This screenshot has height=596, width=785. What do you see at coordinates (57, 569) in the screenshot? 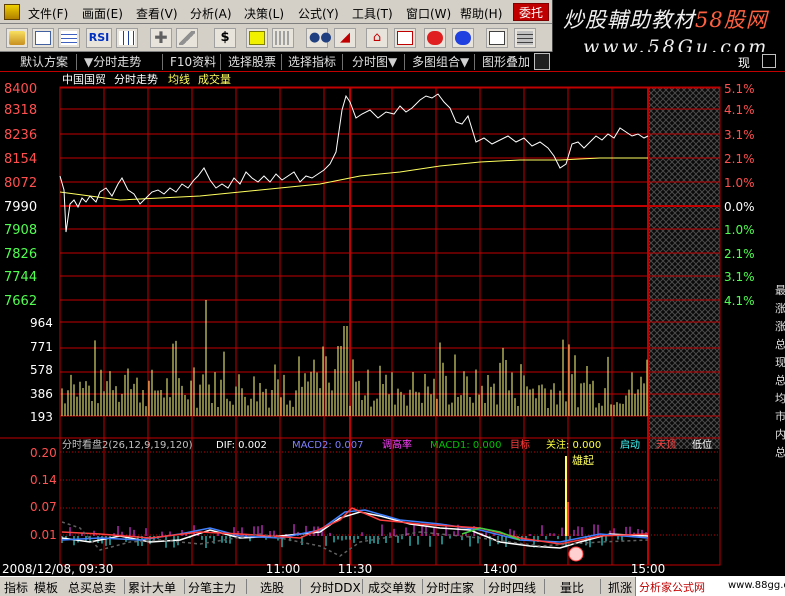
I see `time-axis-label: 2008/12/08, 09:30` at bounding box center [57, 569].